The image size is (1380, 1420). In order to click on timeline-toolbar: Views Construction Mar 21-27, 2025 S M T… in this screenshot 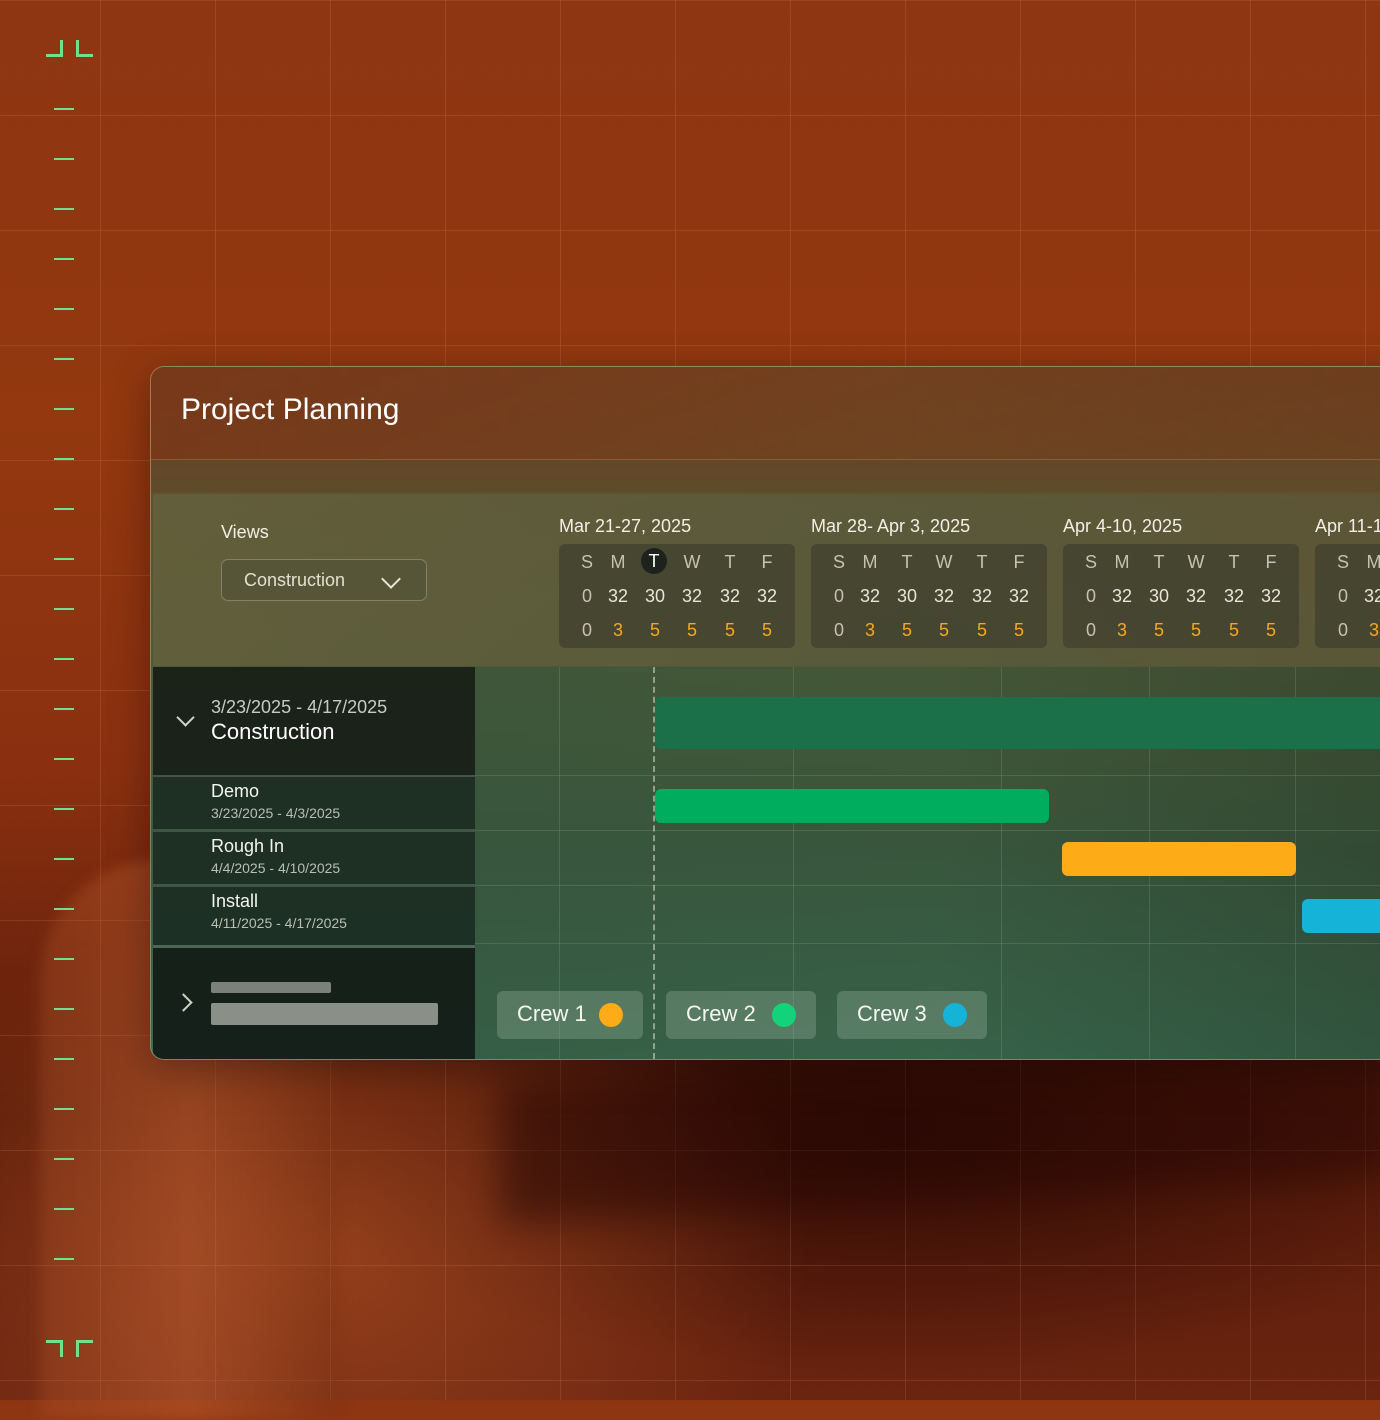, I will do `click(766, 580)`.